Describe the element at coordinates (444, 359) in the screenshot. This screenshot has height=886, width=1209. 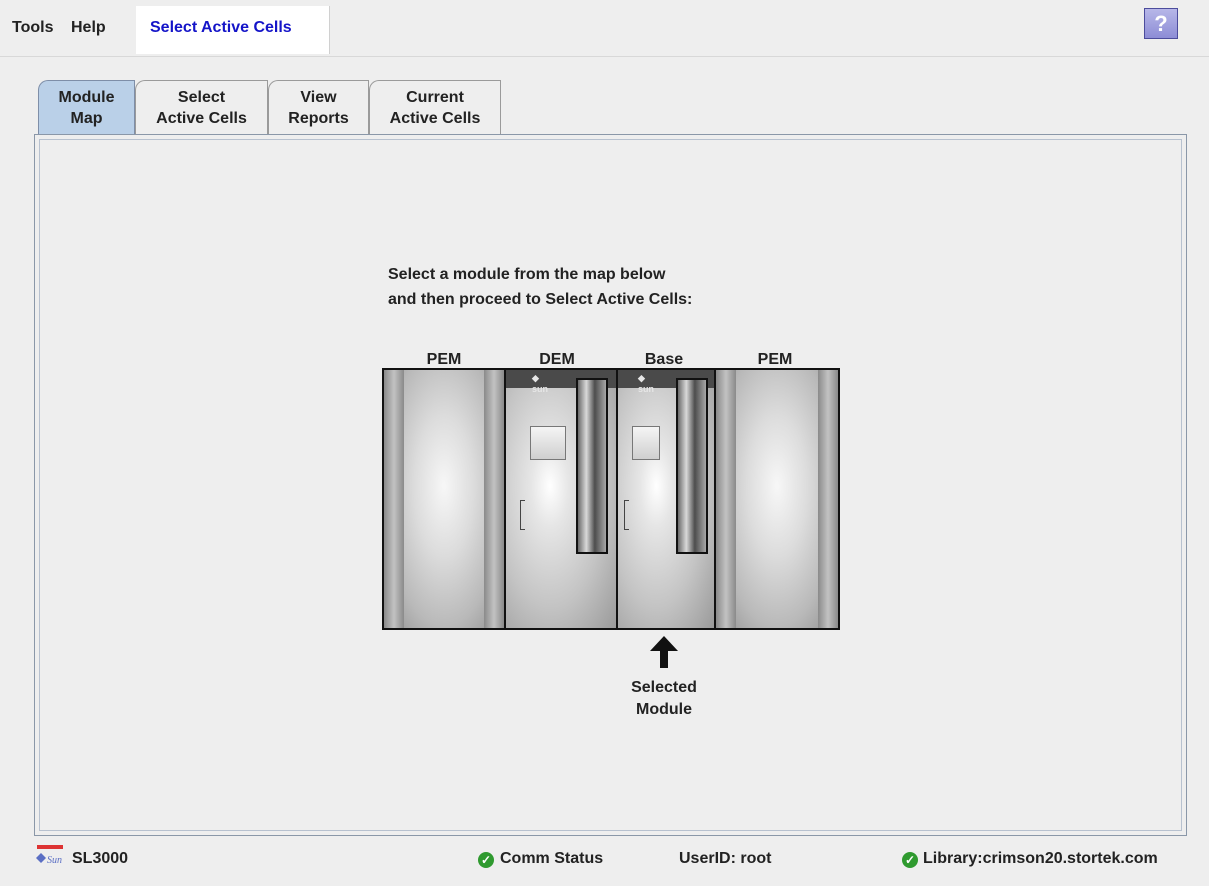
I see `module-label-pem-left: PEM` at that location.